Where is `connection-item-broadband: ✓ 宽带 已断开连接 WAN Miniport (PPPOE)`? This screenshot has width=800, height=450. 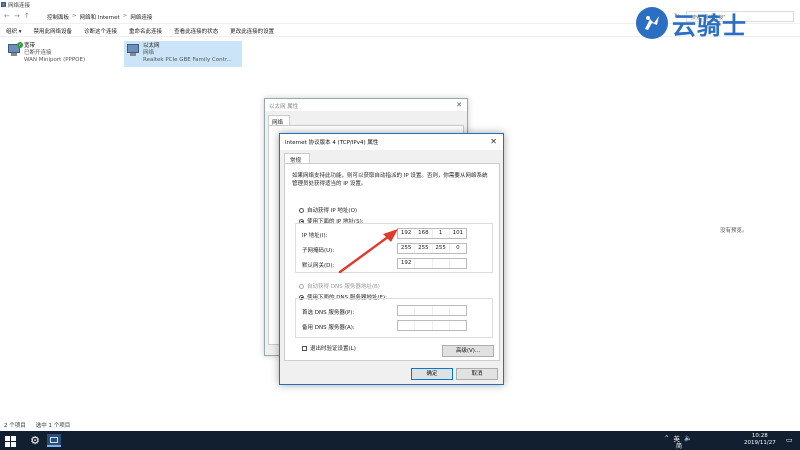 connection-item-broadband: ✓ 宽带 已断开连接 WAN Miniport (PPPOE) is located at coordinates (60, 54).